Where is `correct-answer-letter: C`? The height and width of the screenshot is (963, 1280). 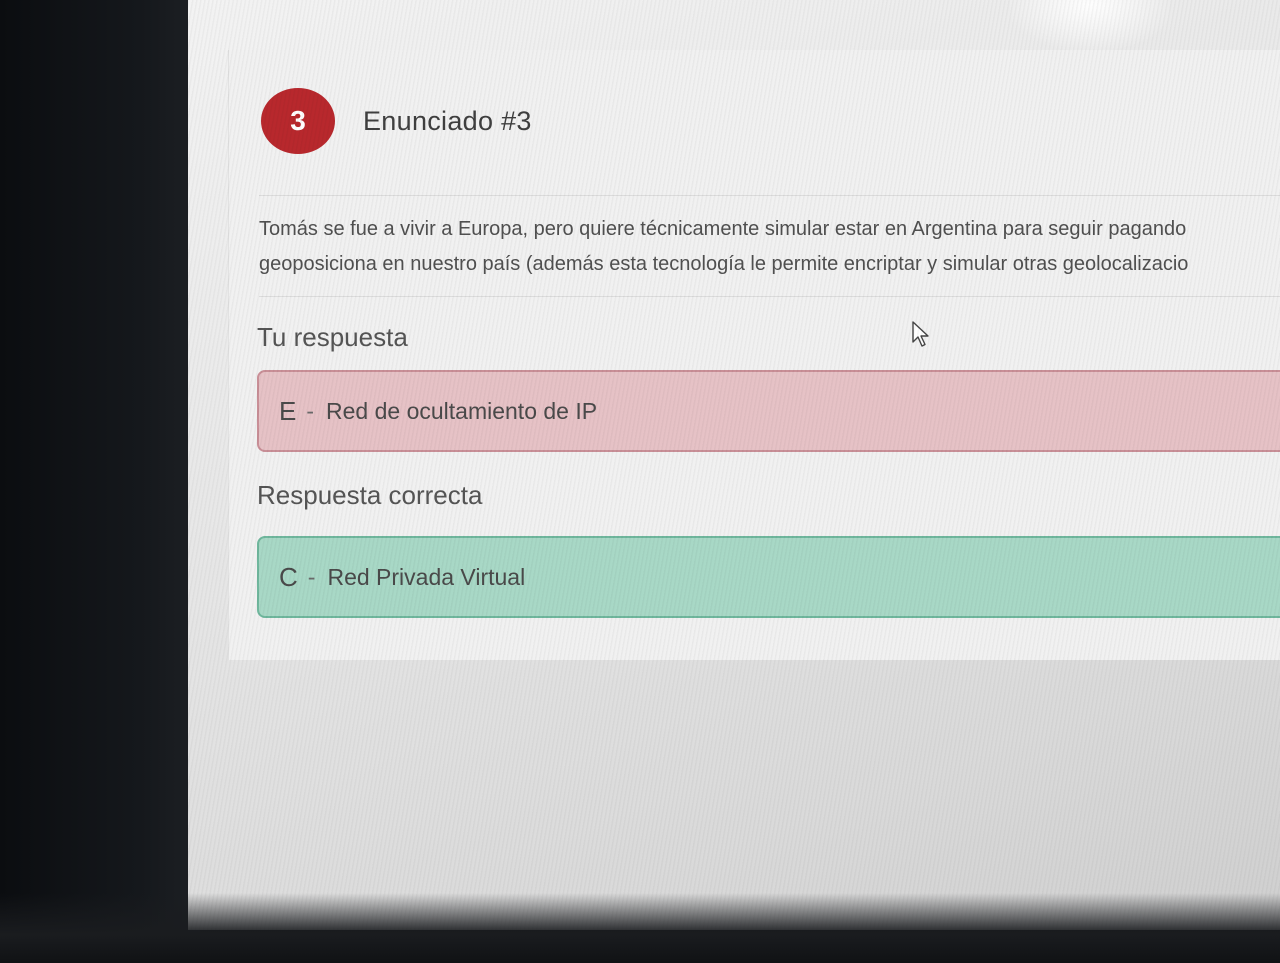 correct-answer-letter: C is located at coordinates (288, 576).